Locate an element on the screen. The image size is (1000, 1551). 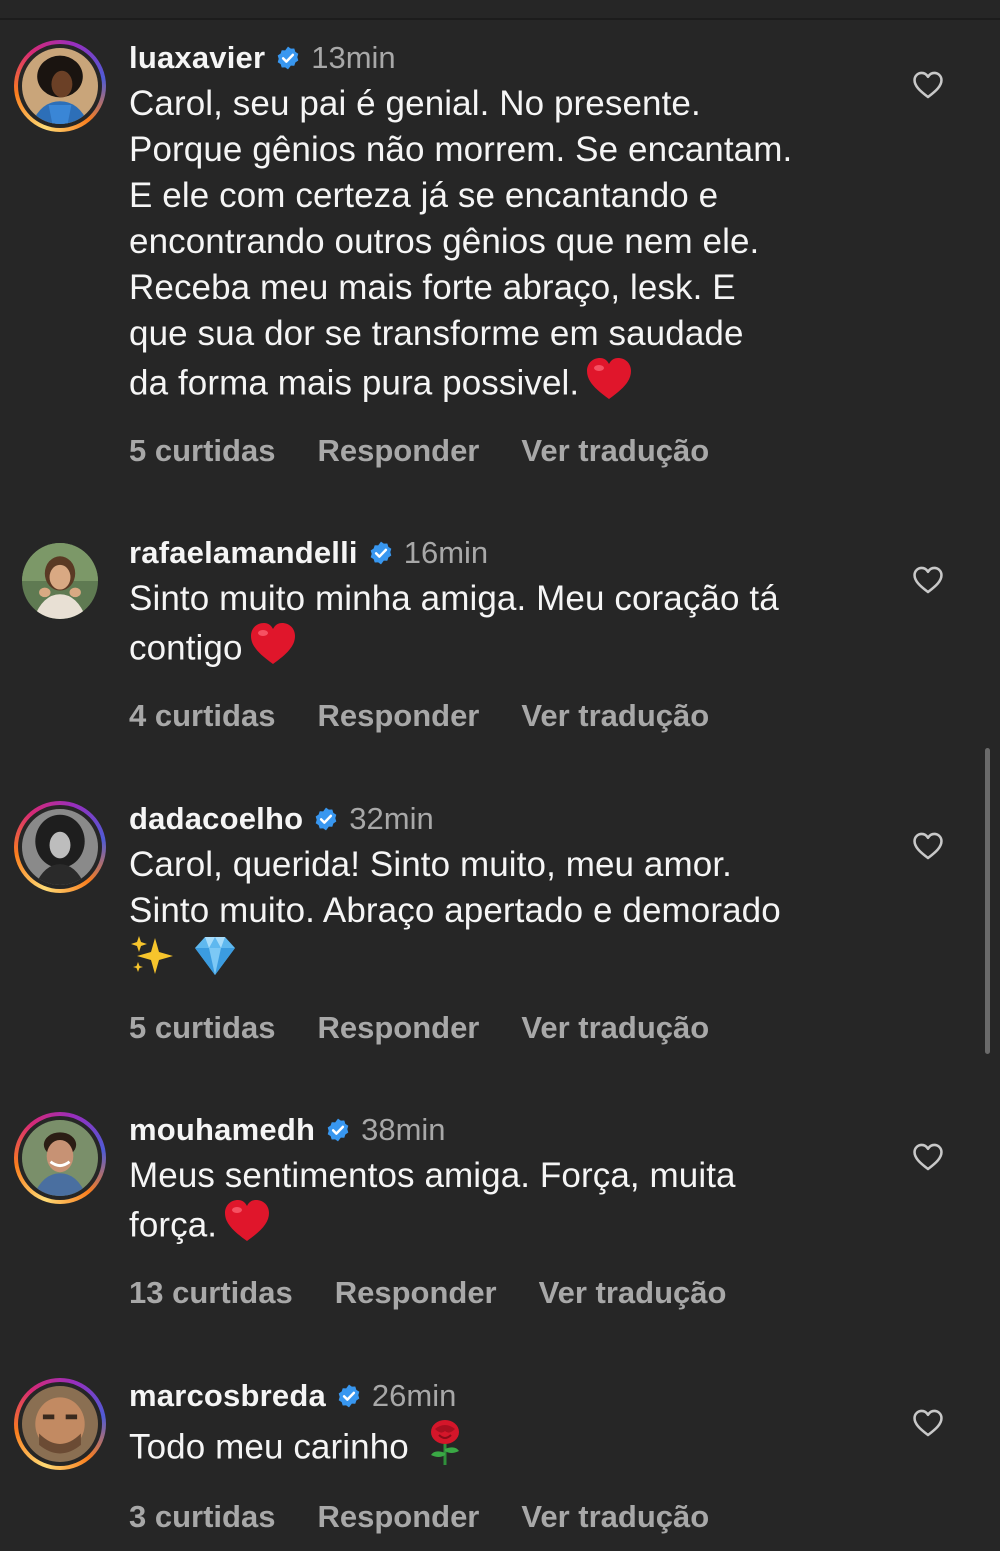
comment-text-line: Sinto muito minha amiga. Meu coração tá is located at coordinates (454, 598).